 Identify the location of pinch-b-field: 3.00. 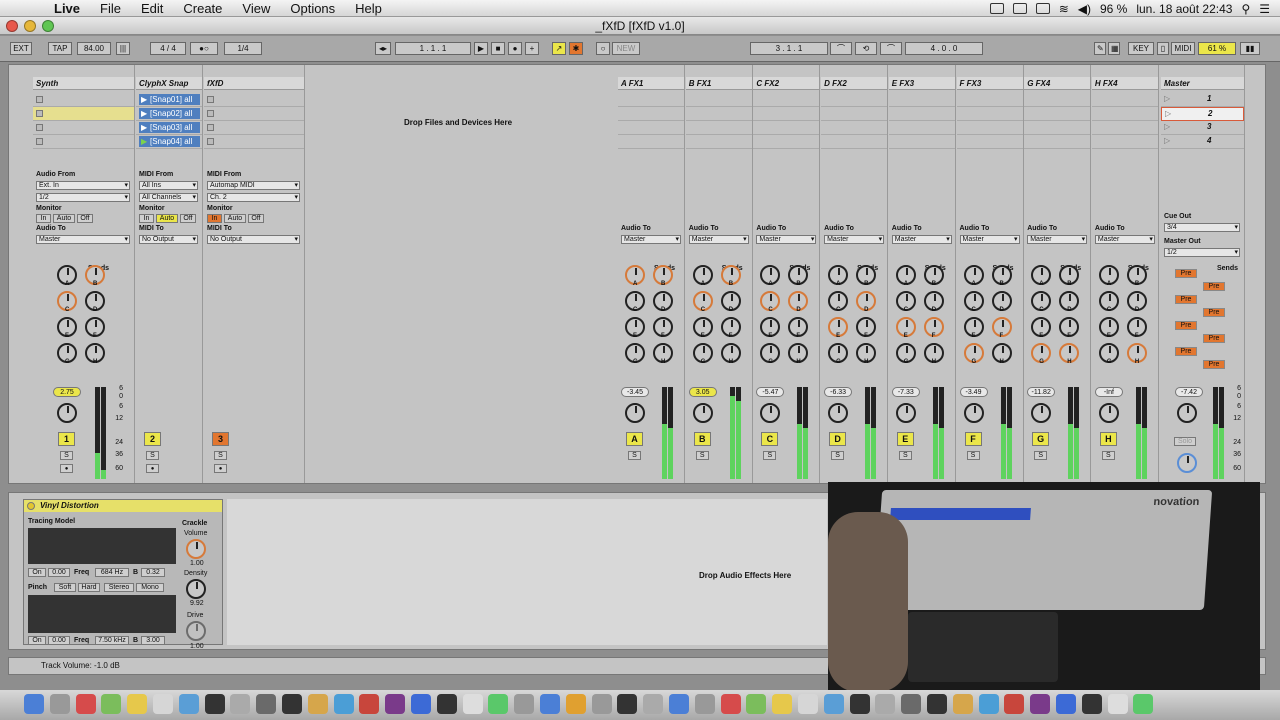
(153, 640).